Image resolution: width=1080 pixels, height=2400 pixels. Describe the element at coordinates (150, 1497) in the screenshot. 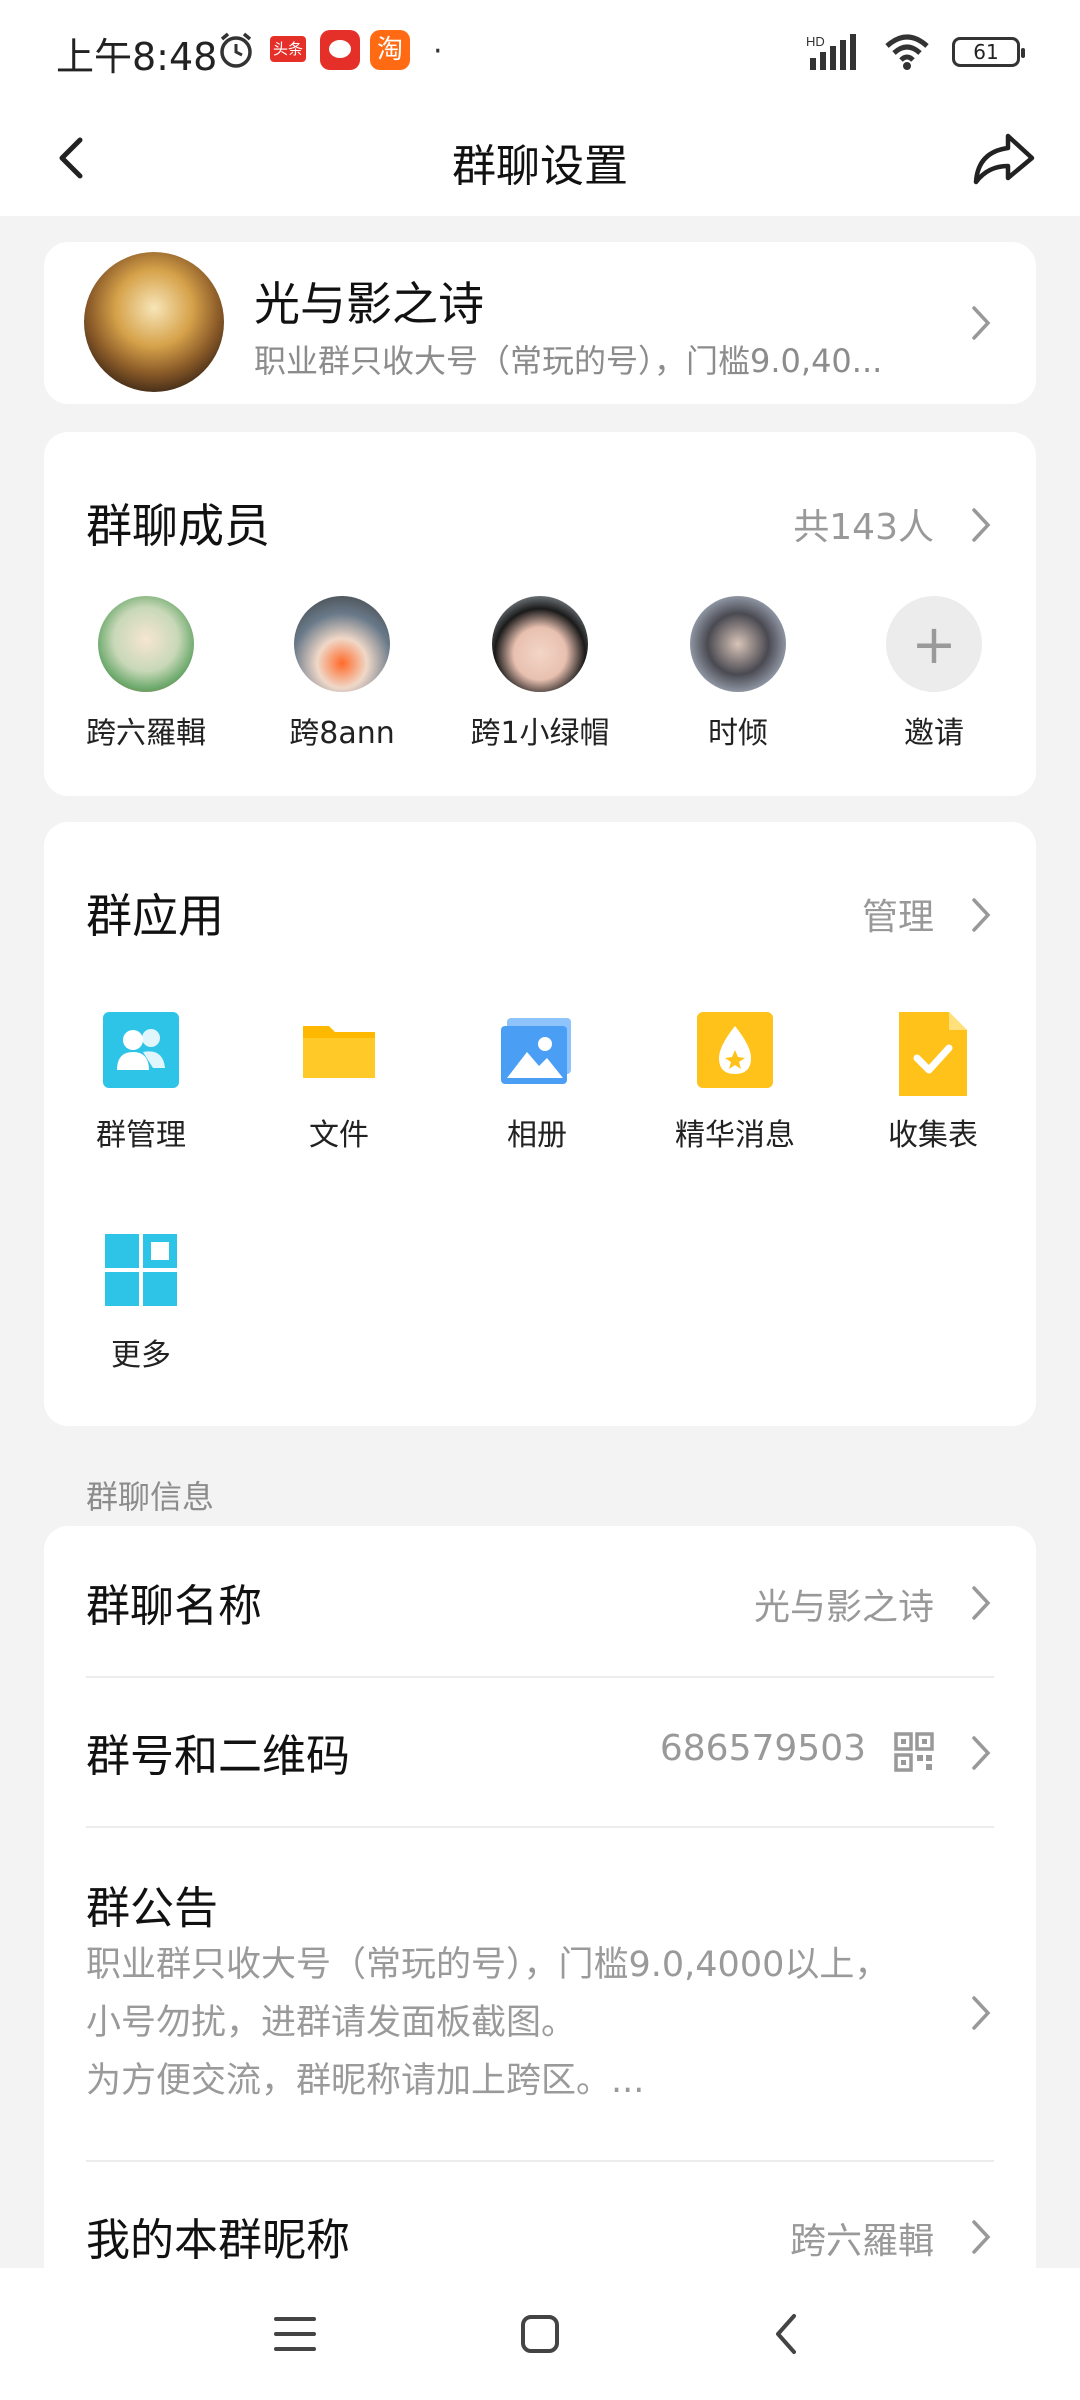

I see `section-caption: 群聊信息` at that location.